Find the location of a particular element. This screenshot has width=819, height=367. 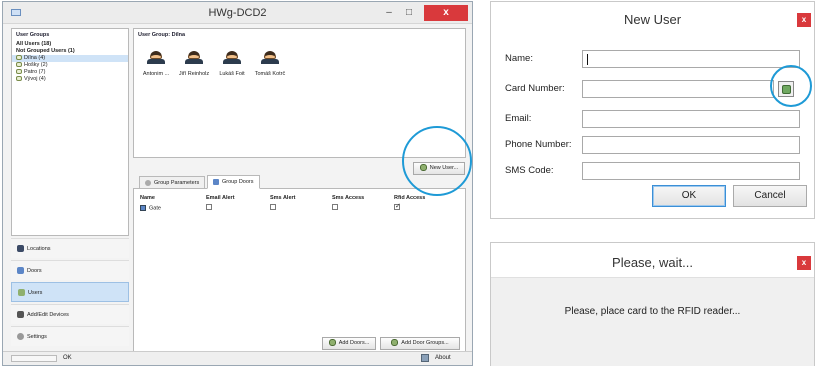

user-card: Tomáš Kotrč is located at coordinates (270, 64).